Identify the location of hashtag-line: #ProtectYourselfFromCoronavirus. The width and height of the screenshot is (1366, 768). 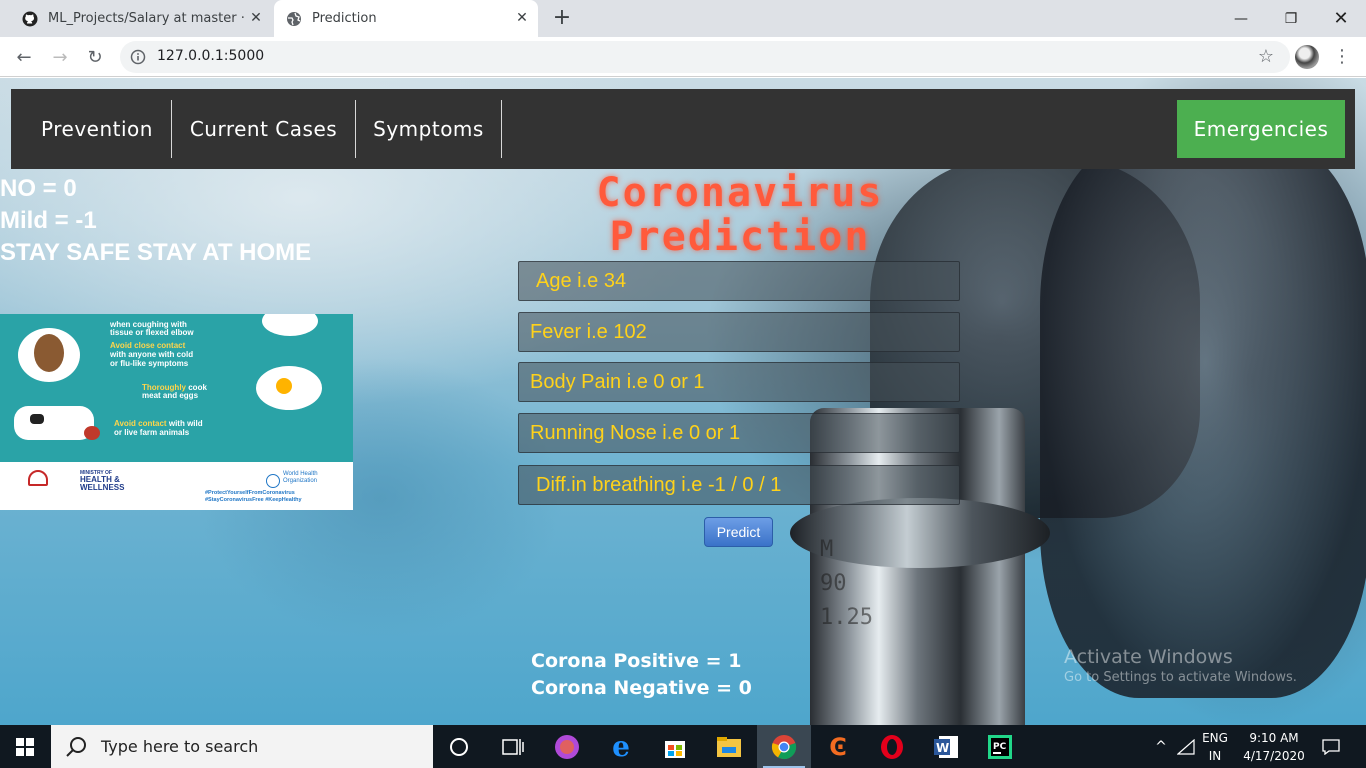
(250, 493).